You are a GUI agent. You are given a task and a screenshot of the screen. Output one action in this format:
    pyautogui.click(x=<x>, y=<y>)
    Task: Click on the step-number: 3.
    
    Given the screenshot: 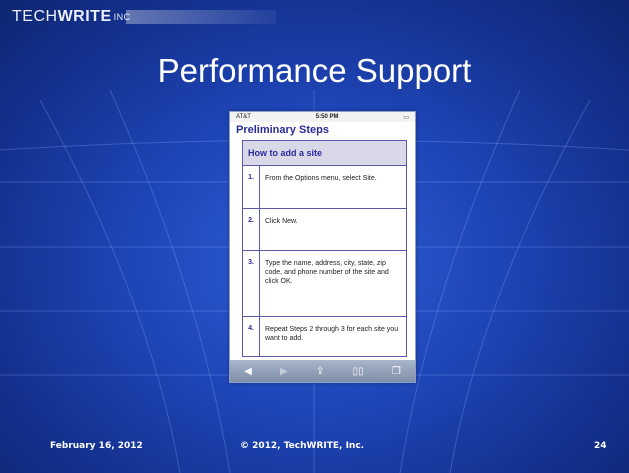 What is the action you would take?
    pyautogui.click(x=251, y=283)
    